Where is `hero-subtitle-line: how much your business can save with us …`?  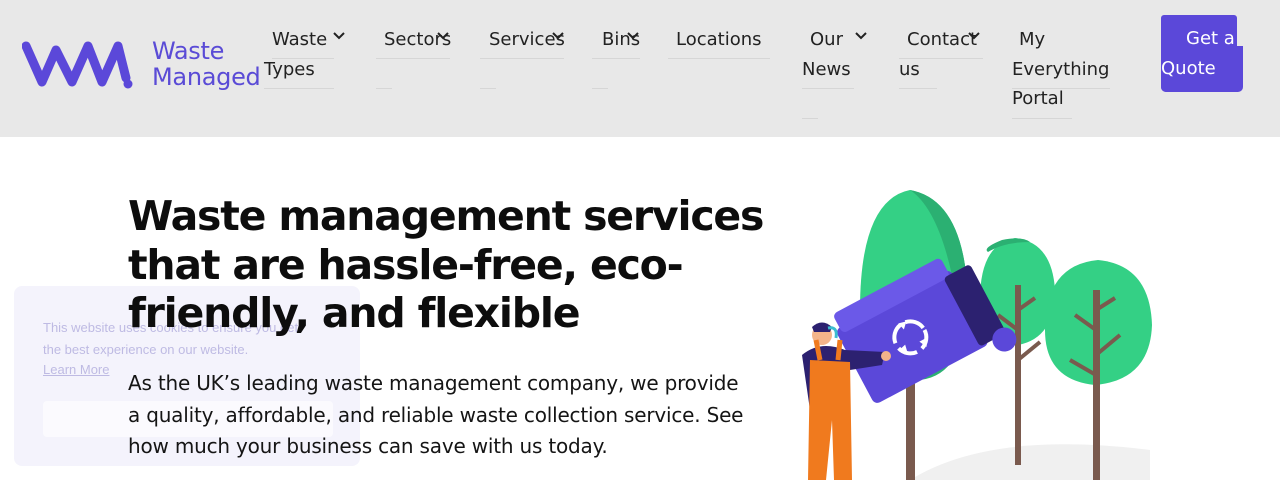 hero-subtitle-line: how much your business can save with us … is located at coordinates (368, 446).